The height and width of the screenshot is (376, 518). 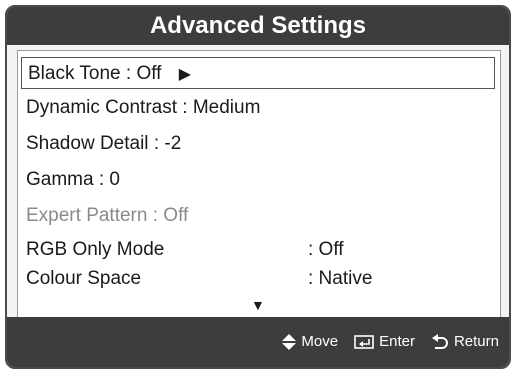 What do you see at coordinates (95, 249) in the screenshot?
I see `menu-item-label: RGB Only Mode` at bounding box center [95, 249].